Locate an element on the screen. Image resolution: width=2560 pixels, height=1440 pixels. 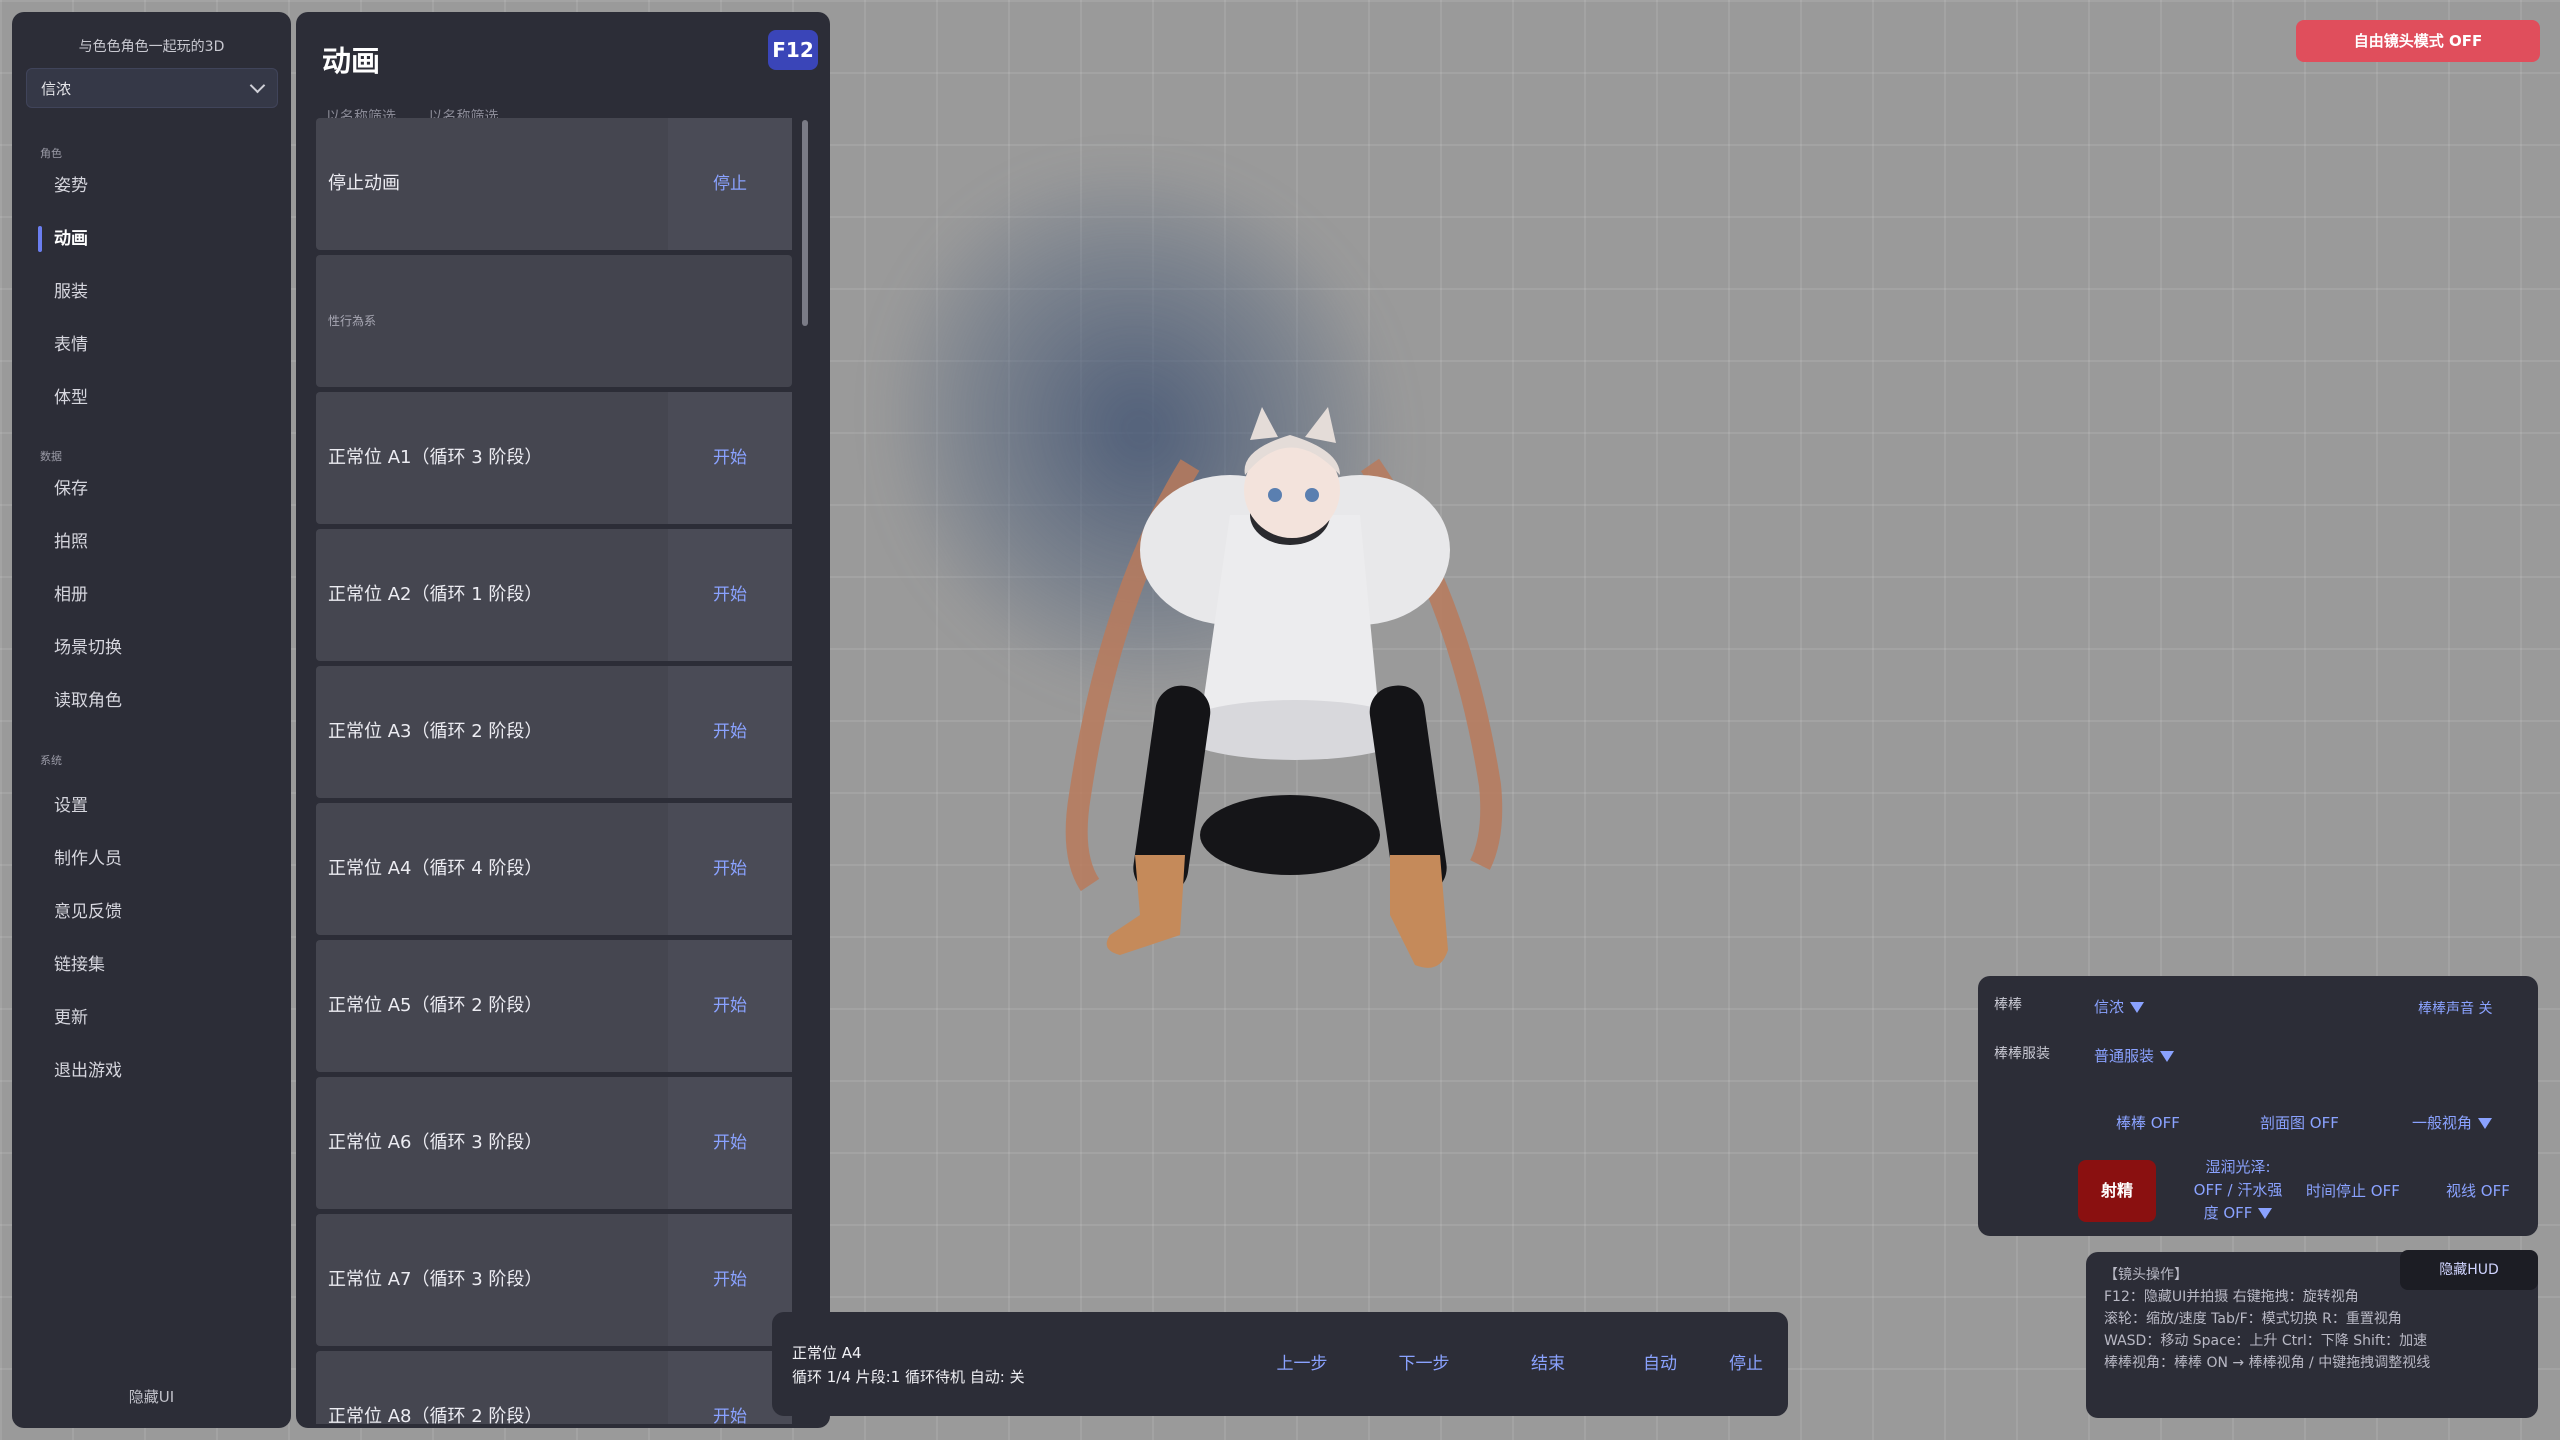
list-item: 正常位 A8（循环 2 阶段） 开始 is located at coordinates (554, 1387).